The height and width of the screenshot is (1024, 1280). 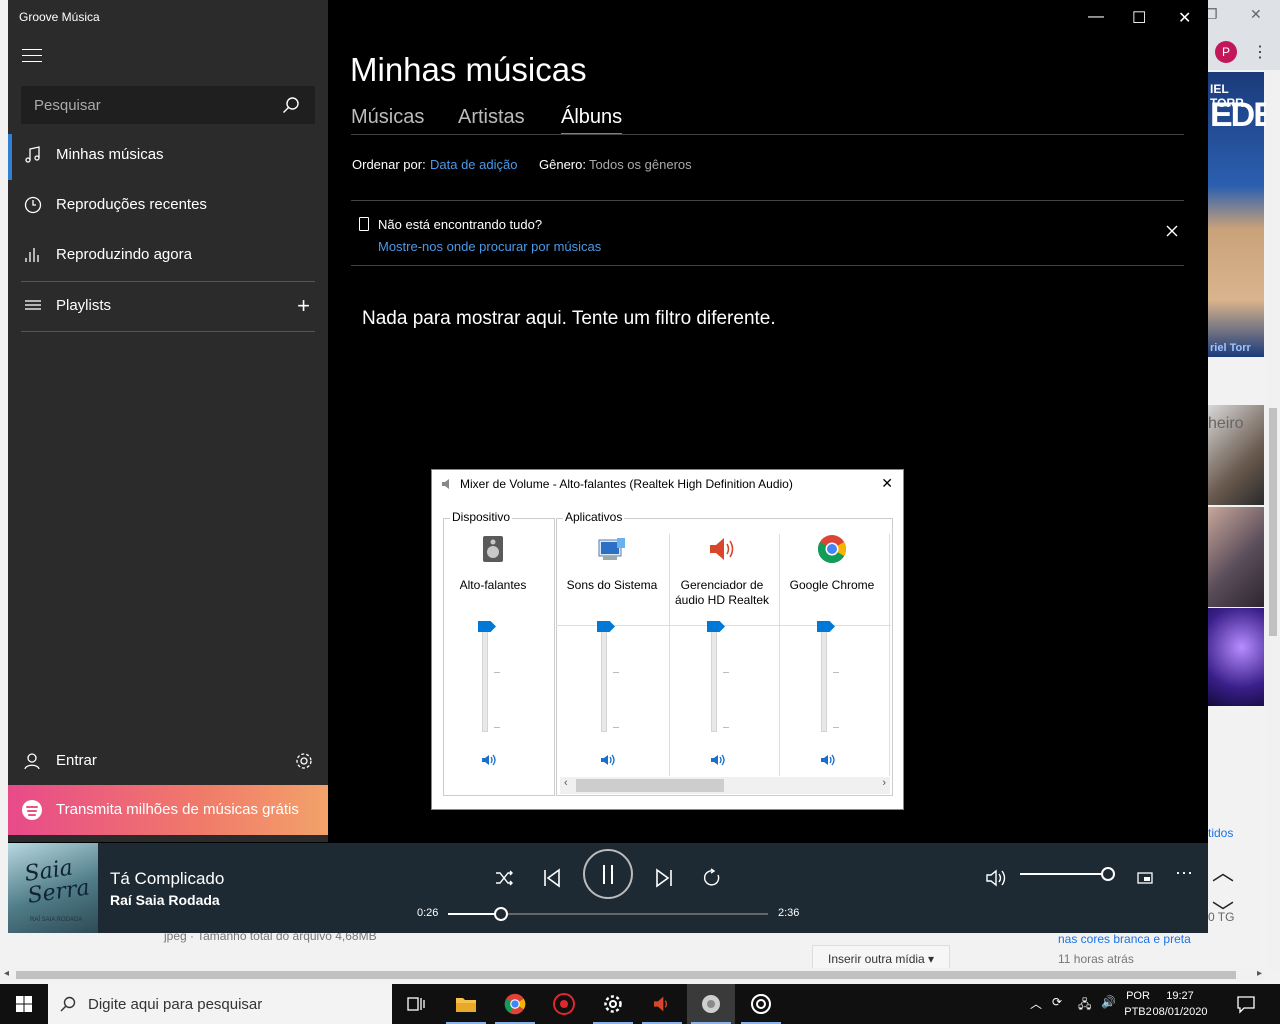 I want to click on realtek-speaker-icon, so click(x=722, y=549).